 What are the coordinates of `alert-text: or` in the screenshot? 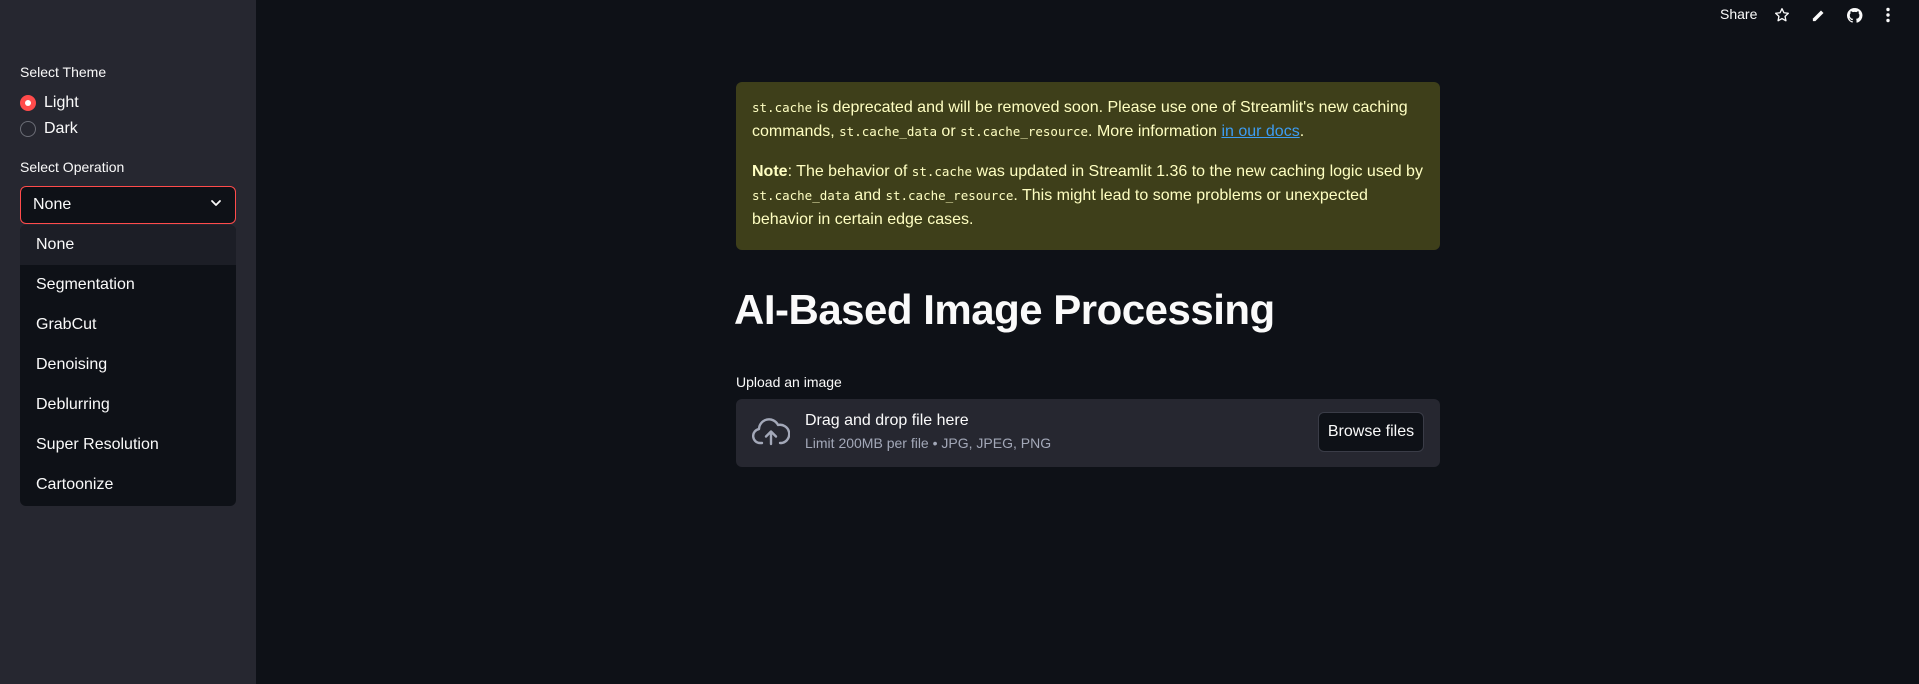 It's located at (948, 131).